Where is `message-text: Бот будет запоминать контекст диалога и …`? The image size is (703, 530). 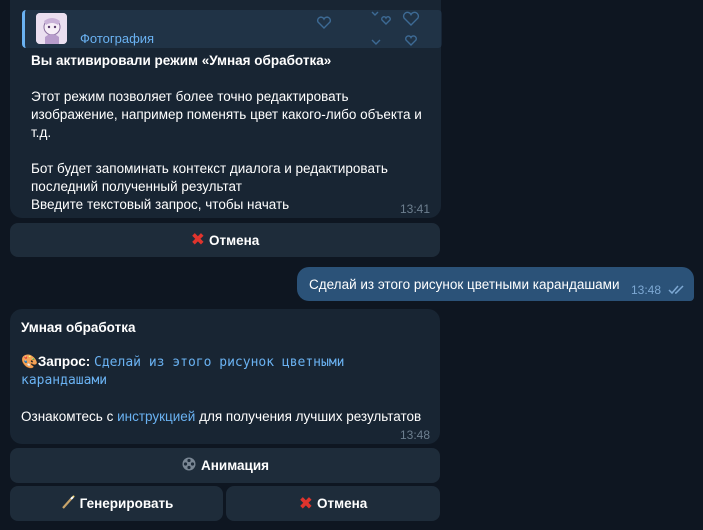
message-text: Бот будет запоминать контекст диалога и … is located at coordinates (209, 168).